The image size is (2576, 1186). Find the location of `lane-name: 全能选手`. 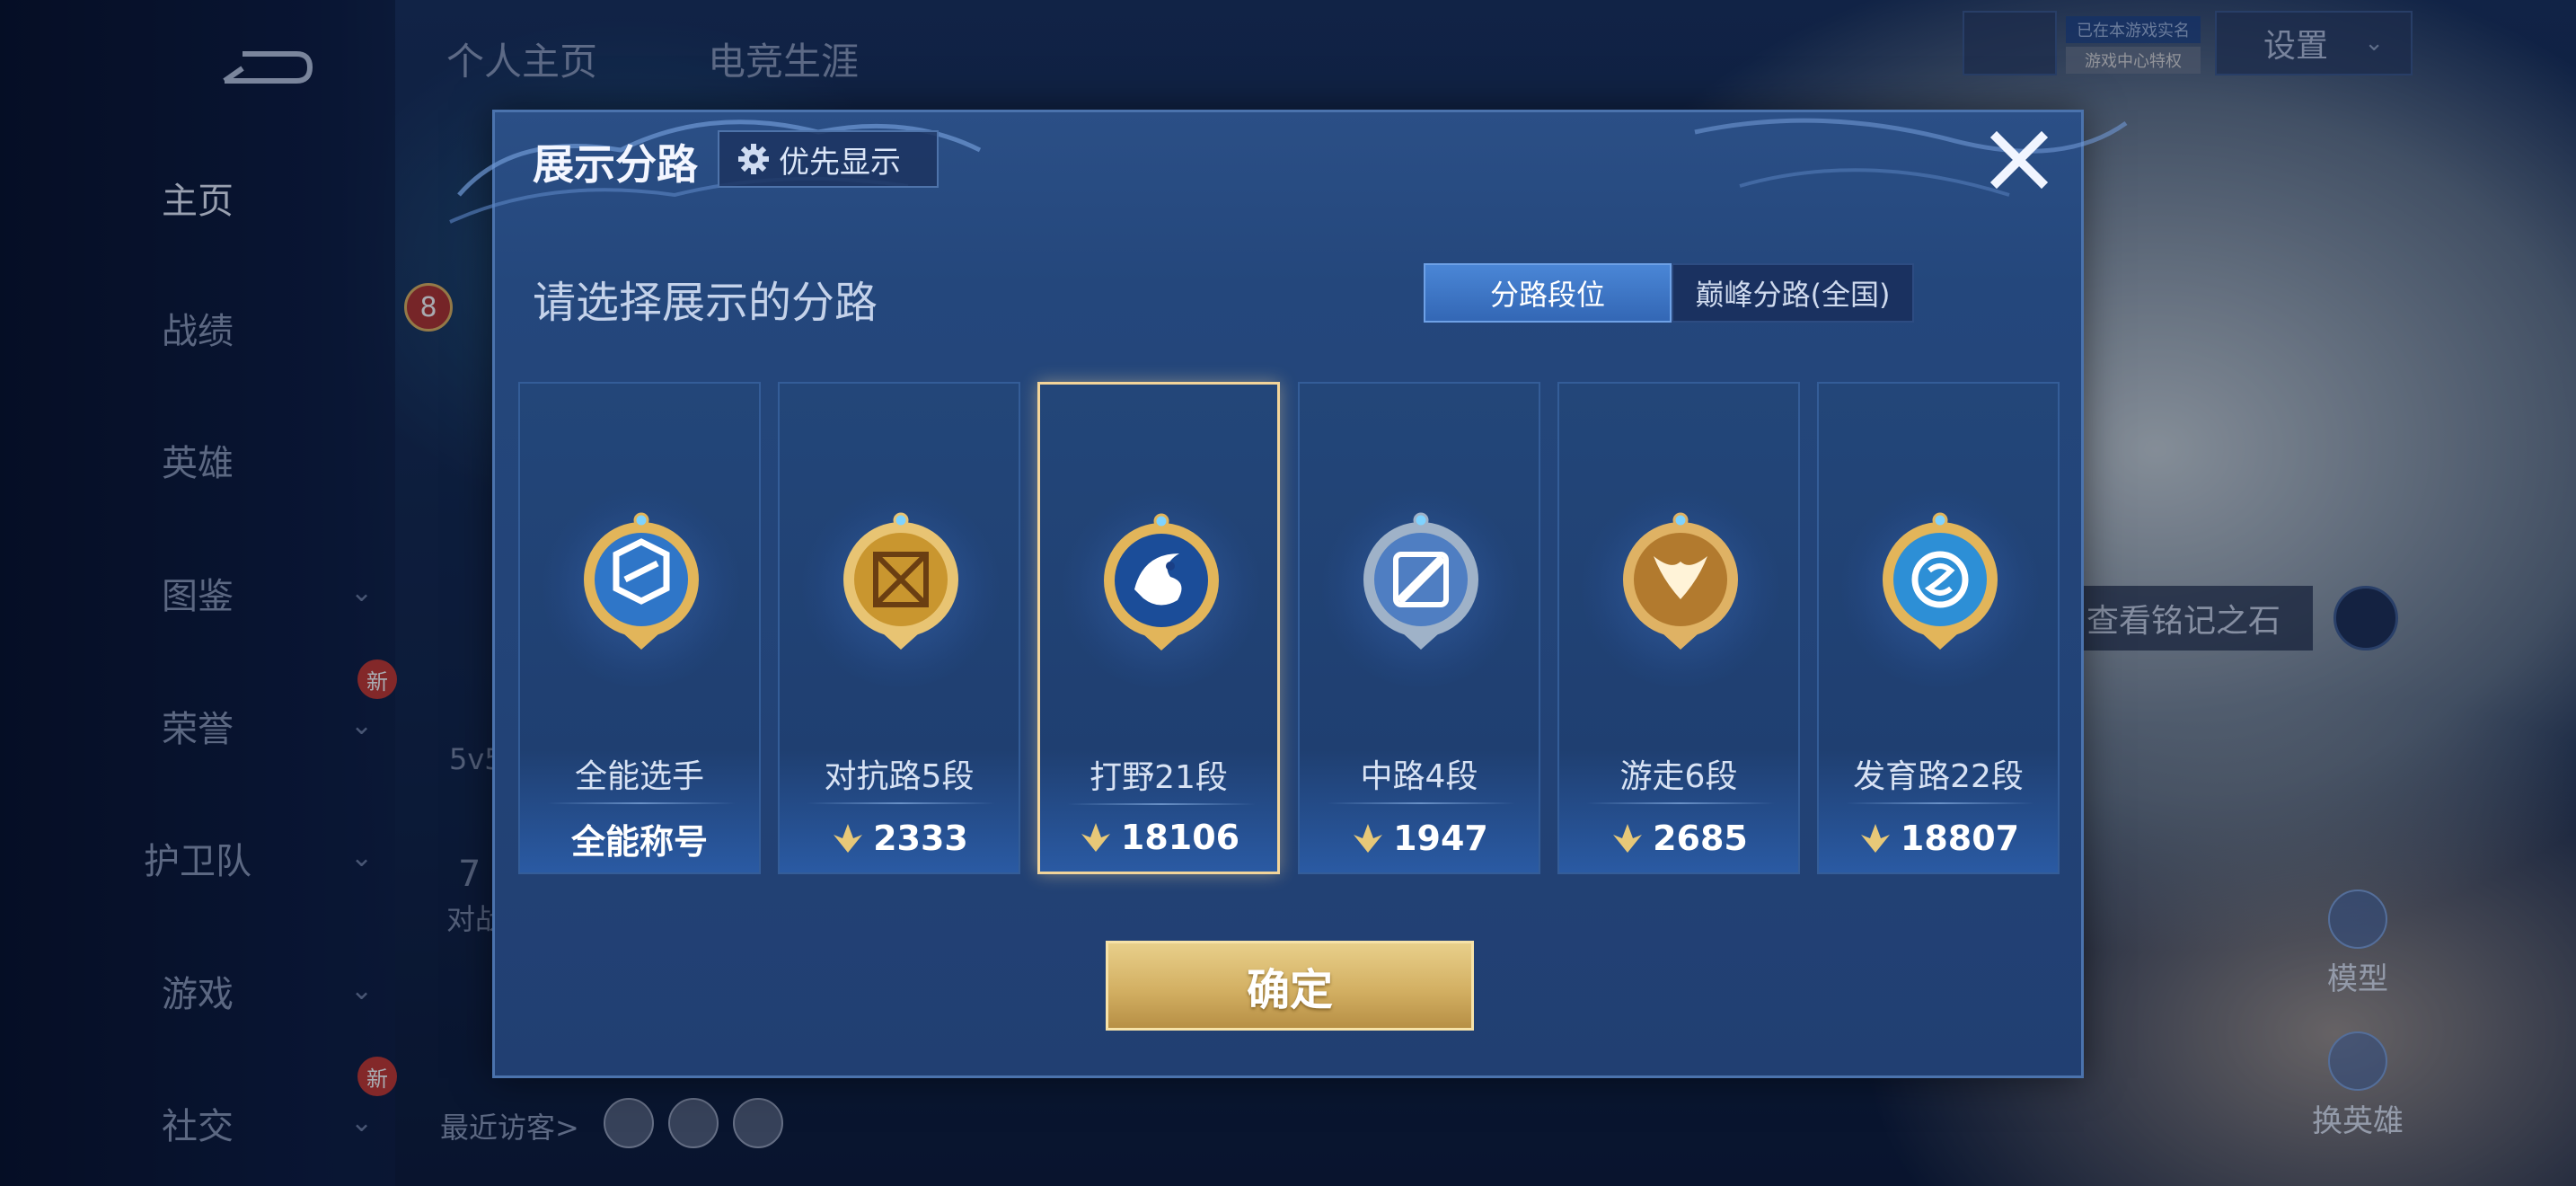

lane-name: 全能选手 is located at coordinates (639, 776).